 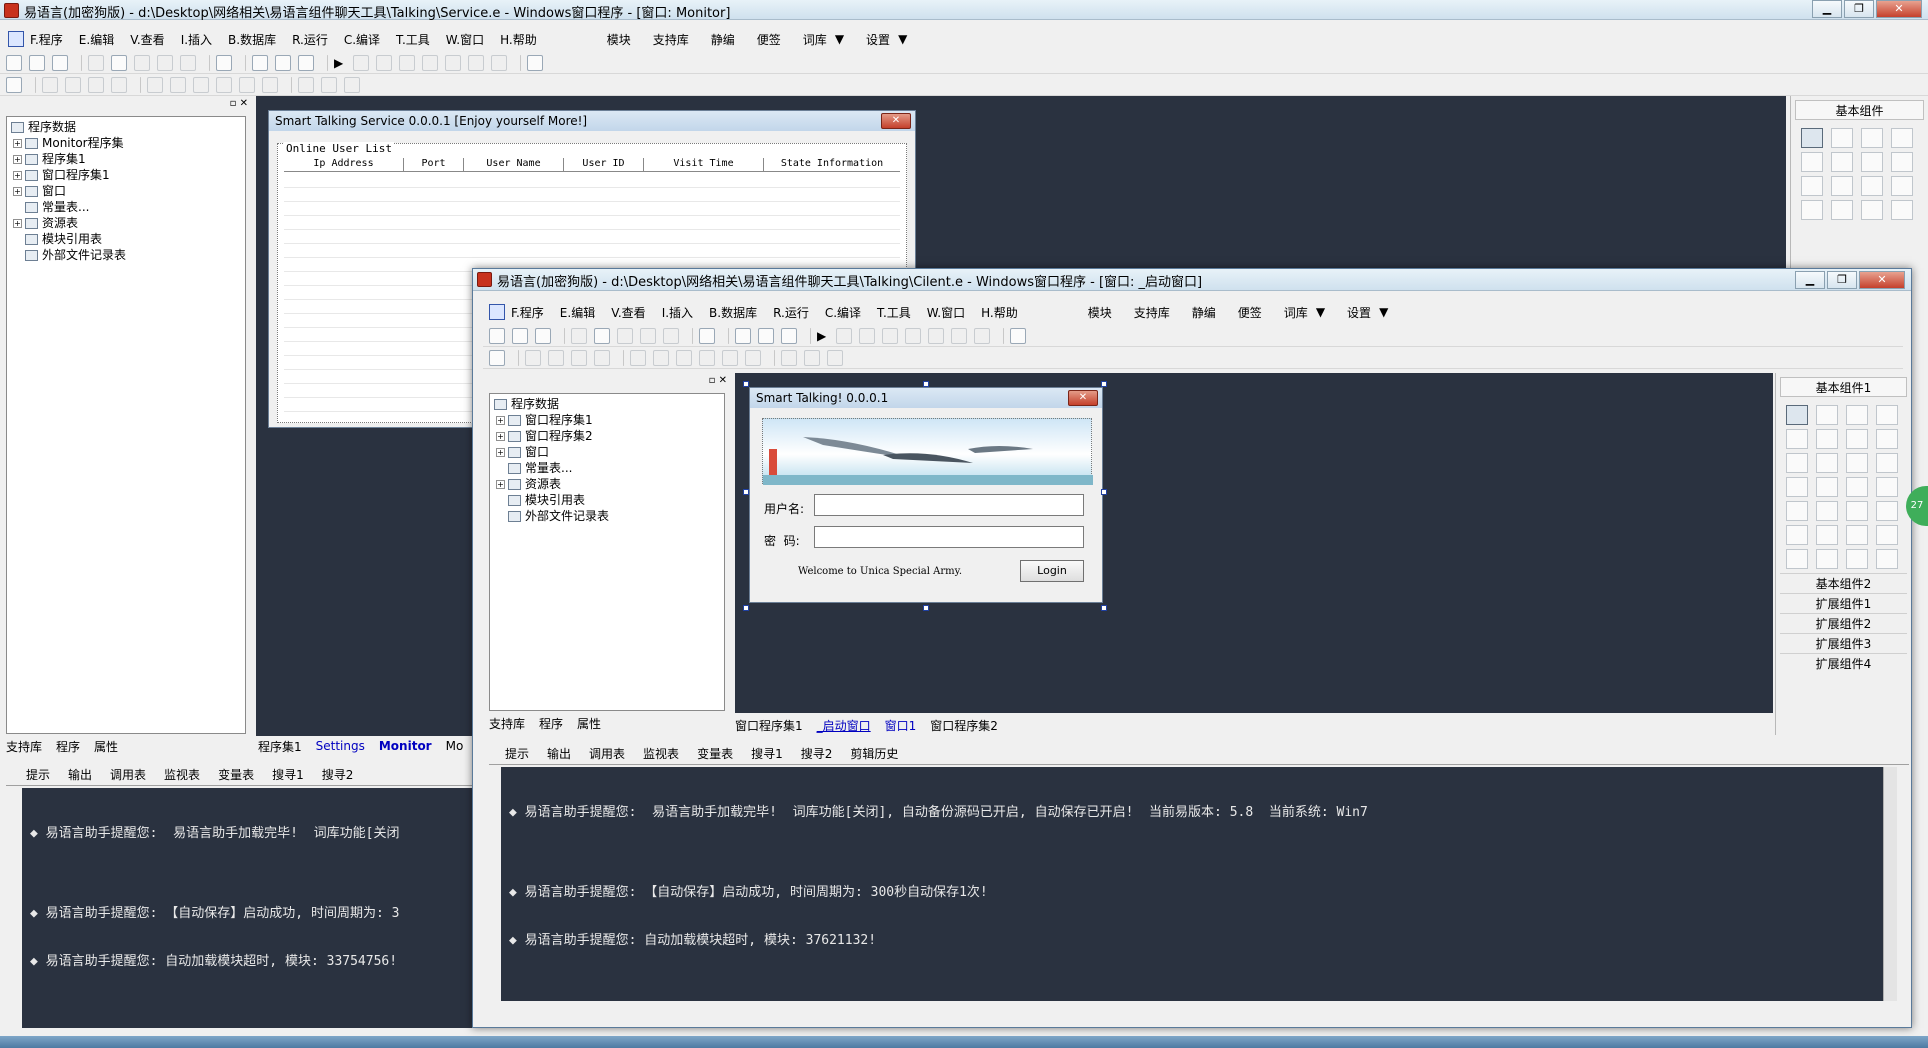 What do you see at coordinates (844, 335) in the screenshot?
I see `stop-icon` at bounding box center [844, 335].